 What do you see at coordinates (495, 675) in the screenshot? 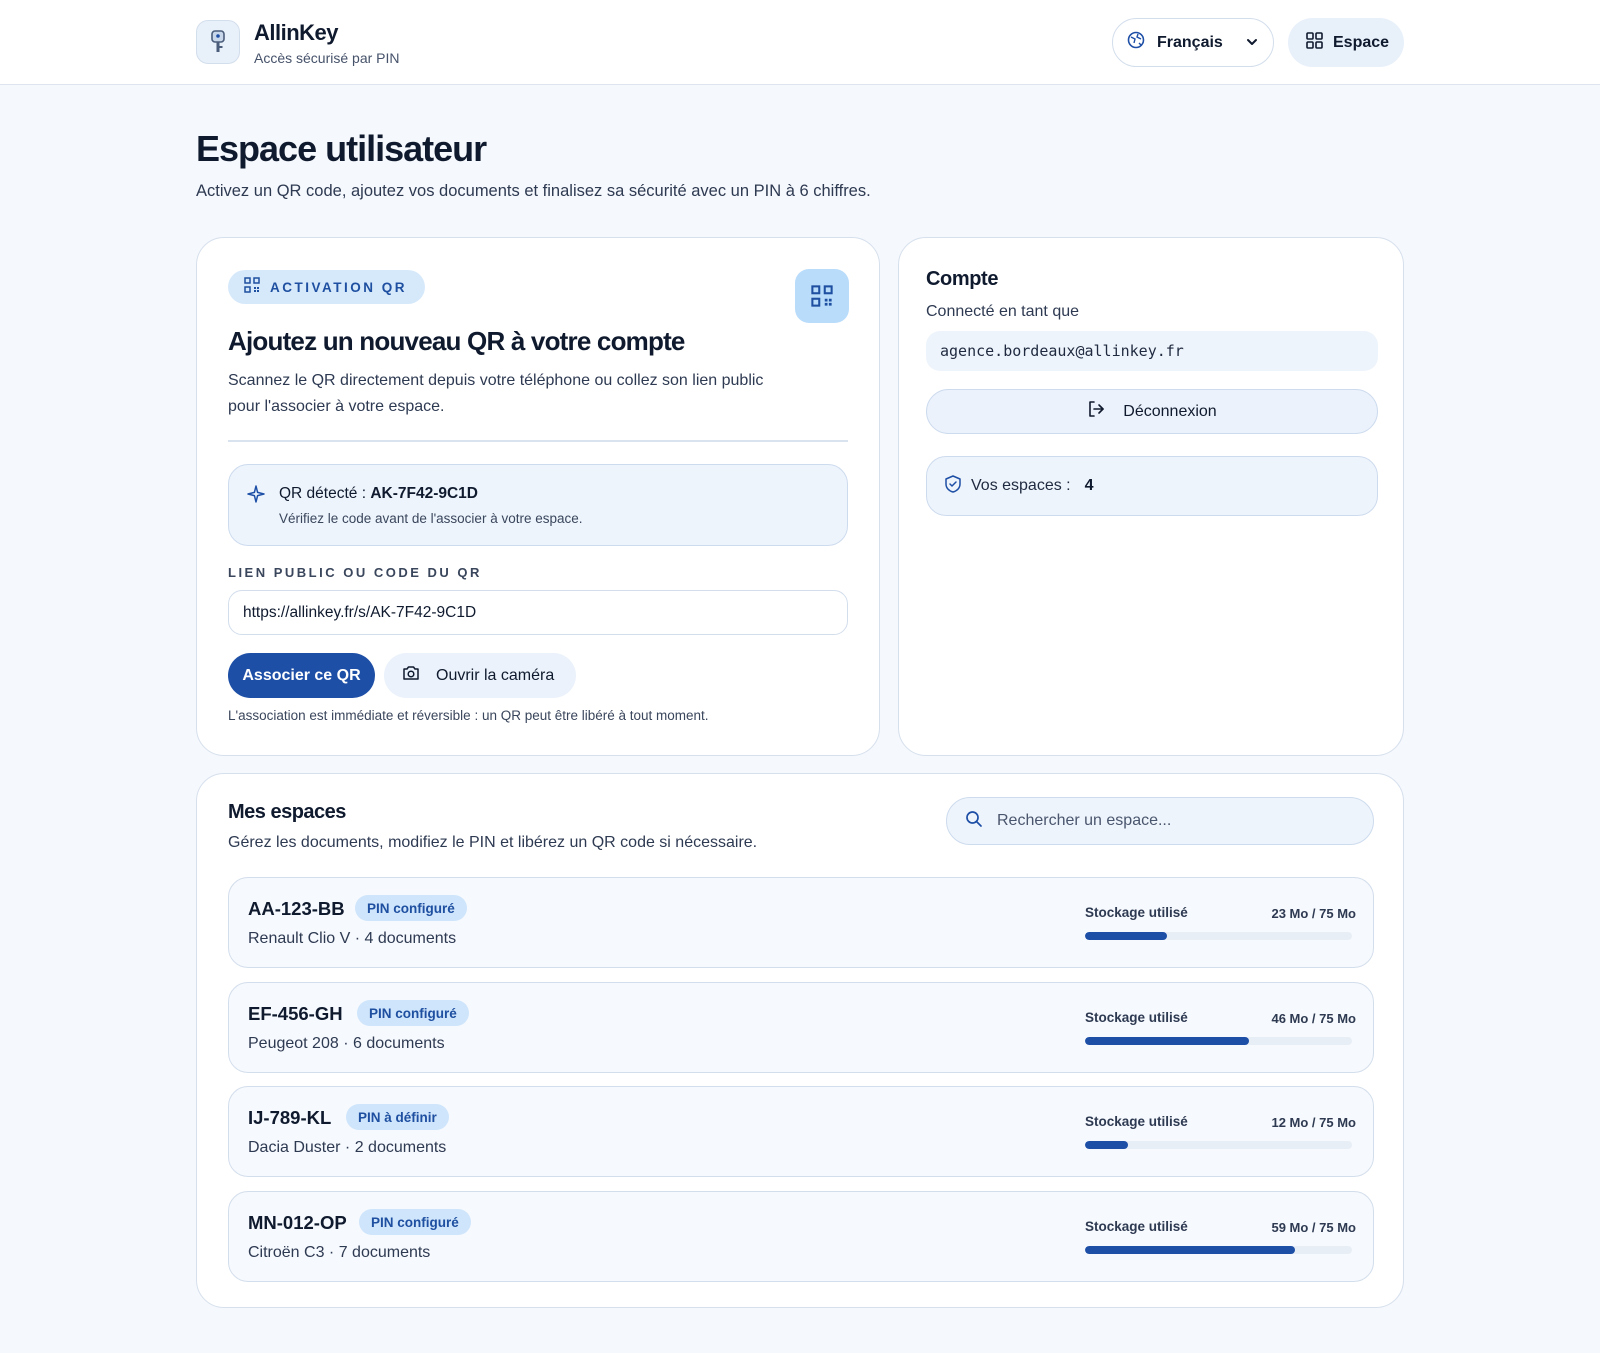
I see `open-camera-label: Ouvrir la caméra` at bounding box center [495, 675].